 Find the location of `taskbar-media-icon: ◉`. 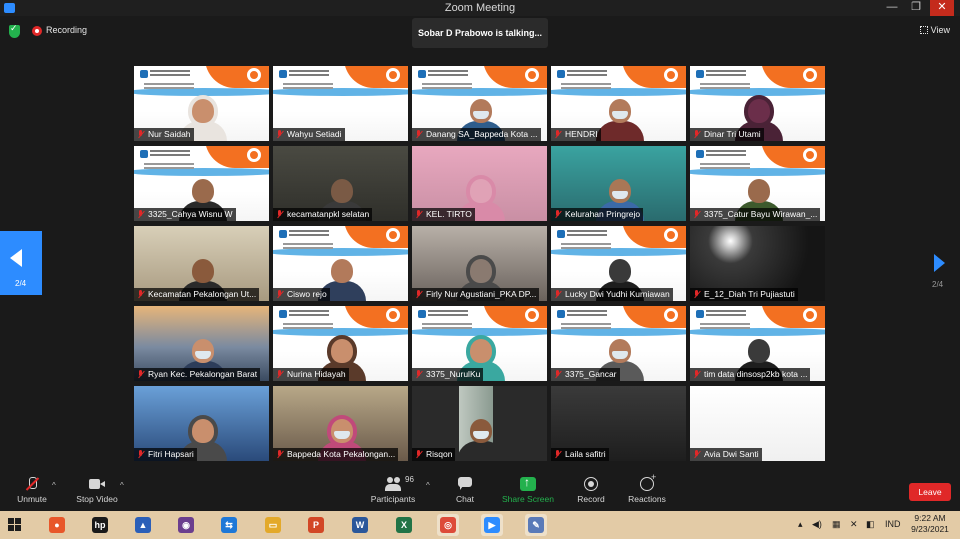

taskbar-media-icon: ◉ is located at coordinates (186, 525).